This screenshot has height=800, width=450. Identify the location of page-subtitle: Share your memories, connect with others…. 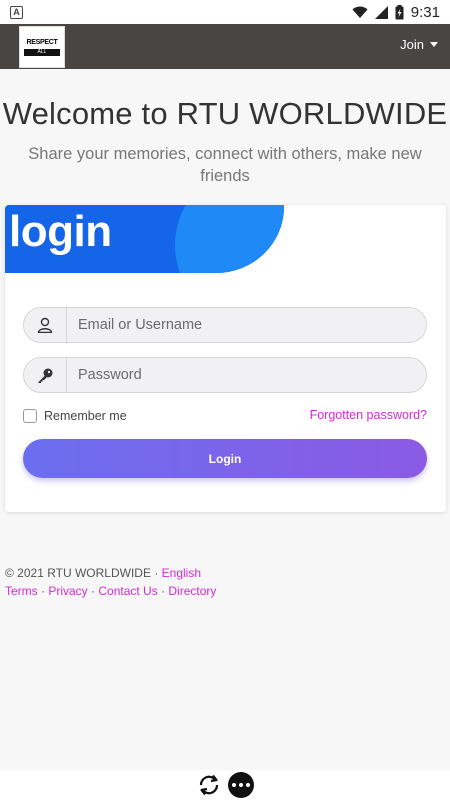
(225, 165).